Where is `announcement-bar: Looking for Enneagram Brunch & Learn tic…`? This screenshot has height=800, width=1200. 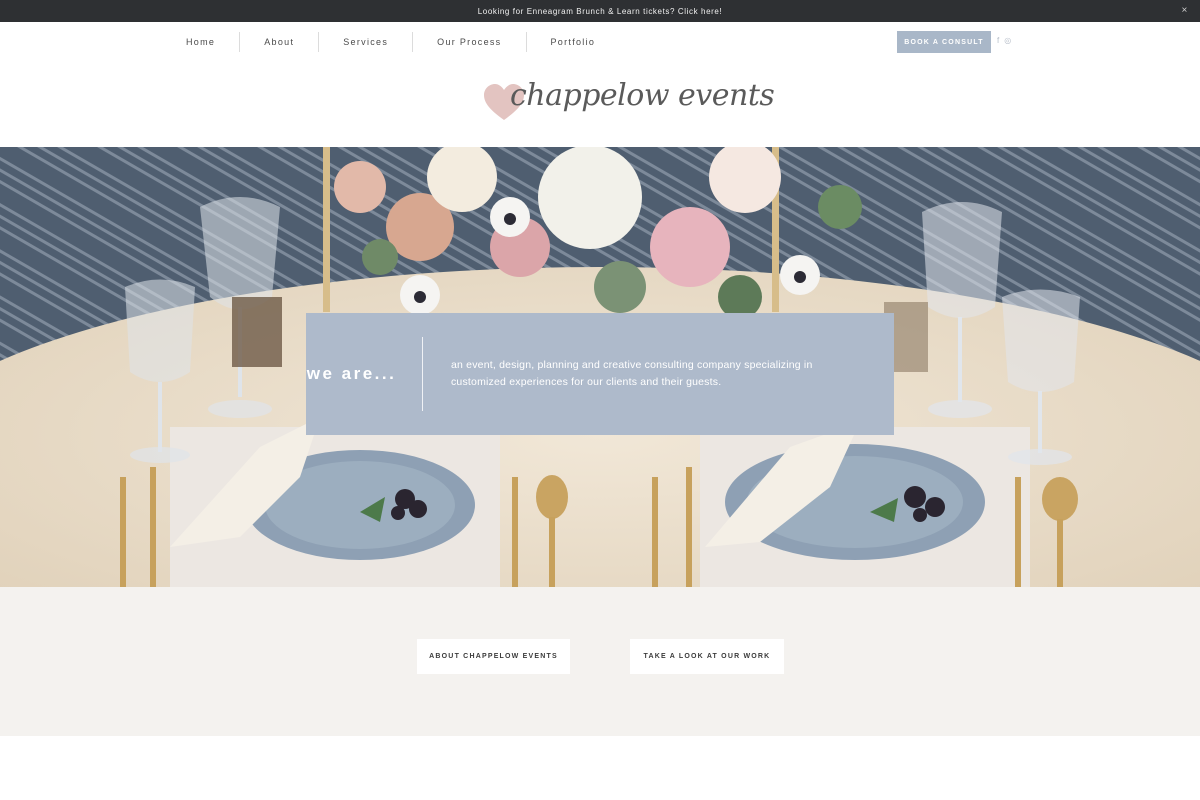
announcement-bar: Looking for Enneagram Brunch & Learn tic… is located at coordinates (600, 11).